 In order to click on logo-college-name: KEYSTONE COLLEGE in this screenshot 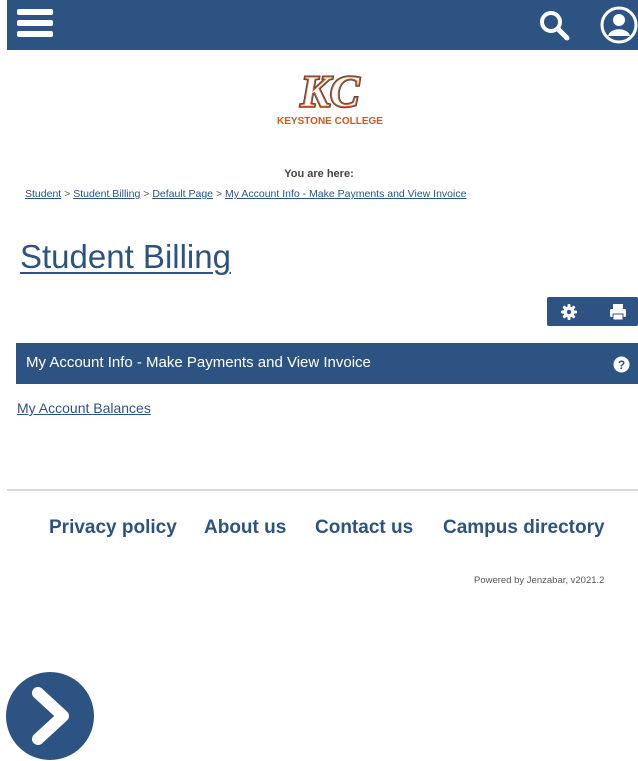, I will do `click(330, 121)`.